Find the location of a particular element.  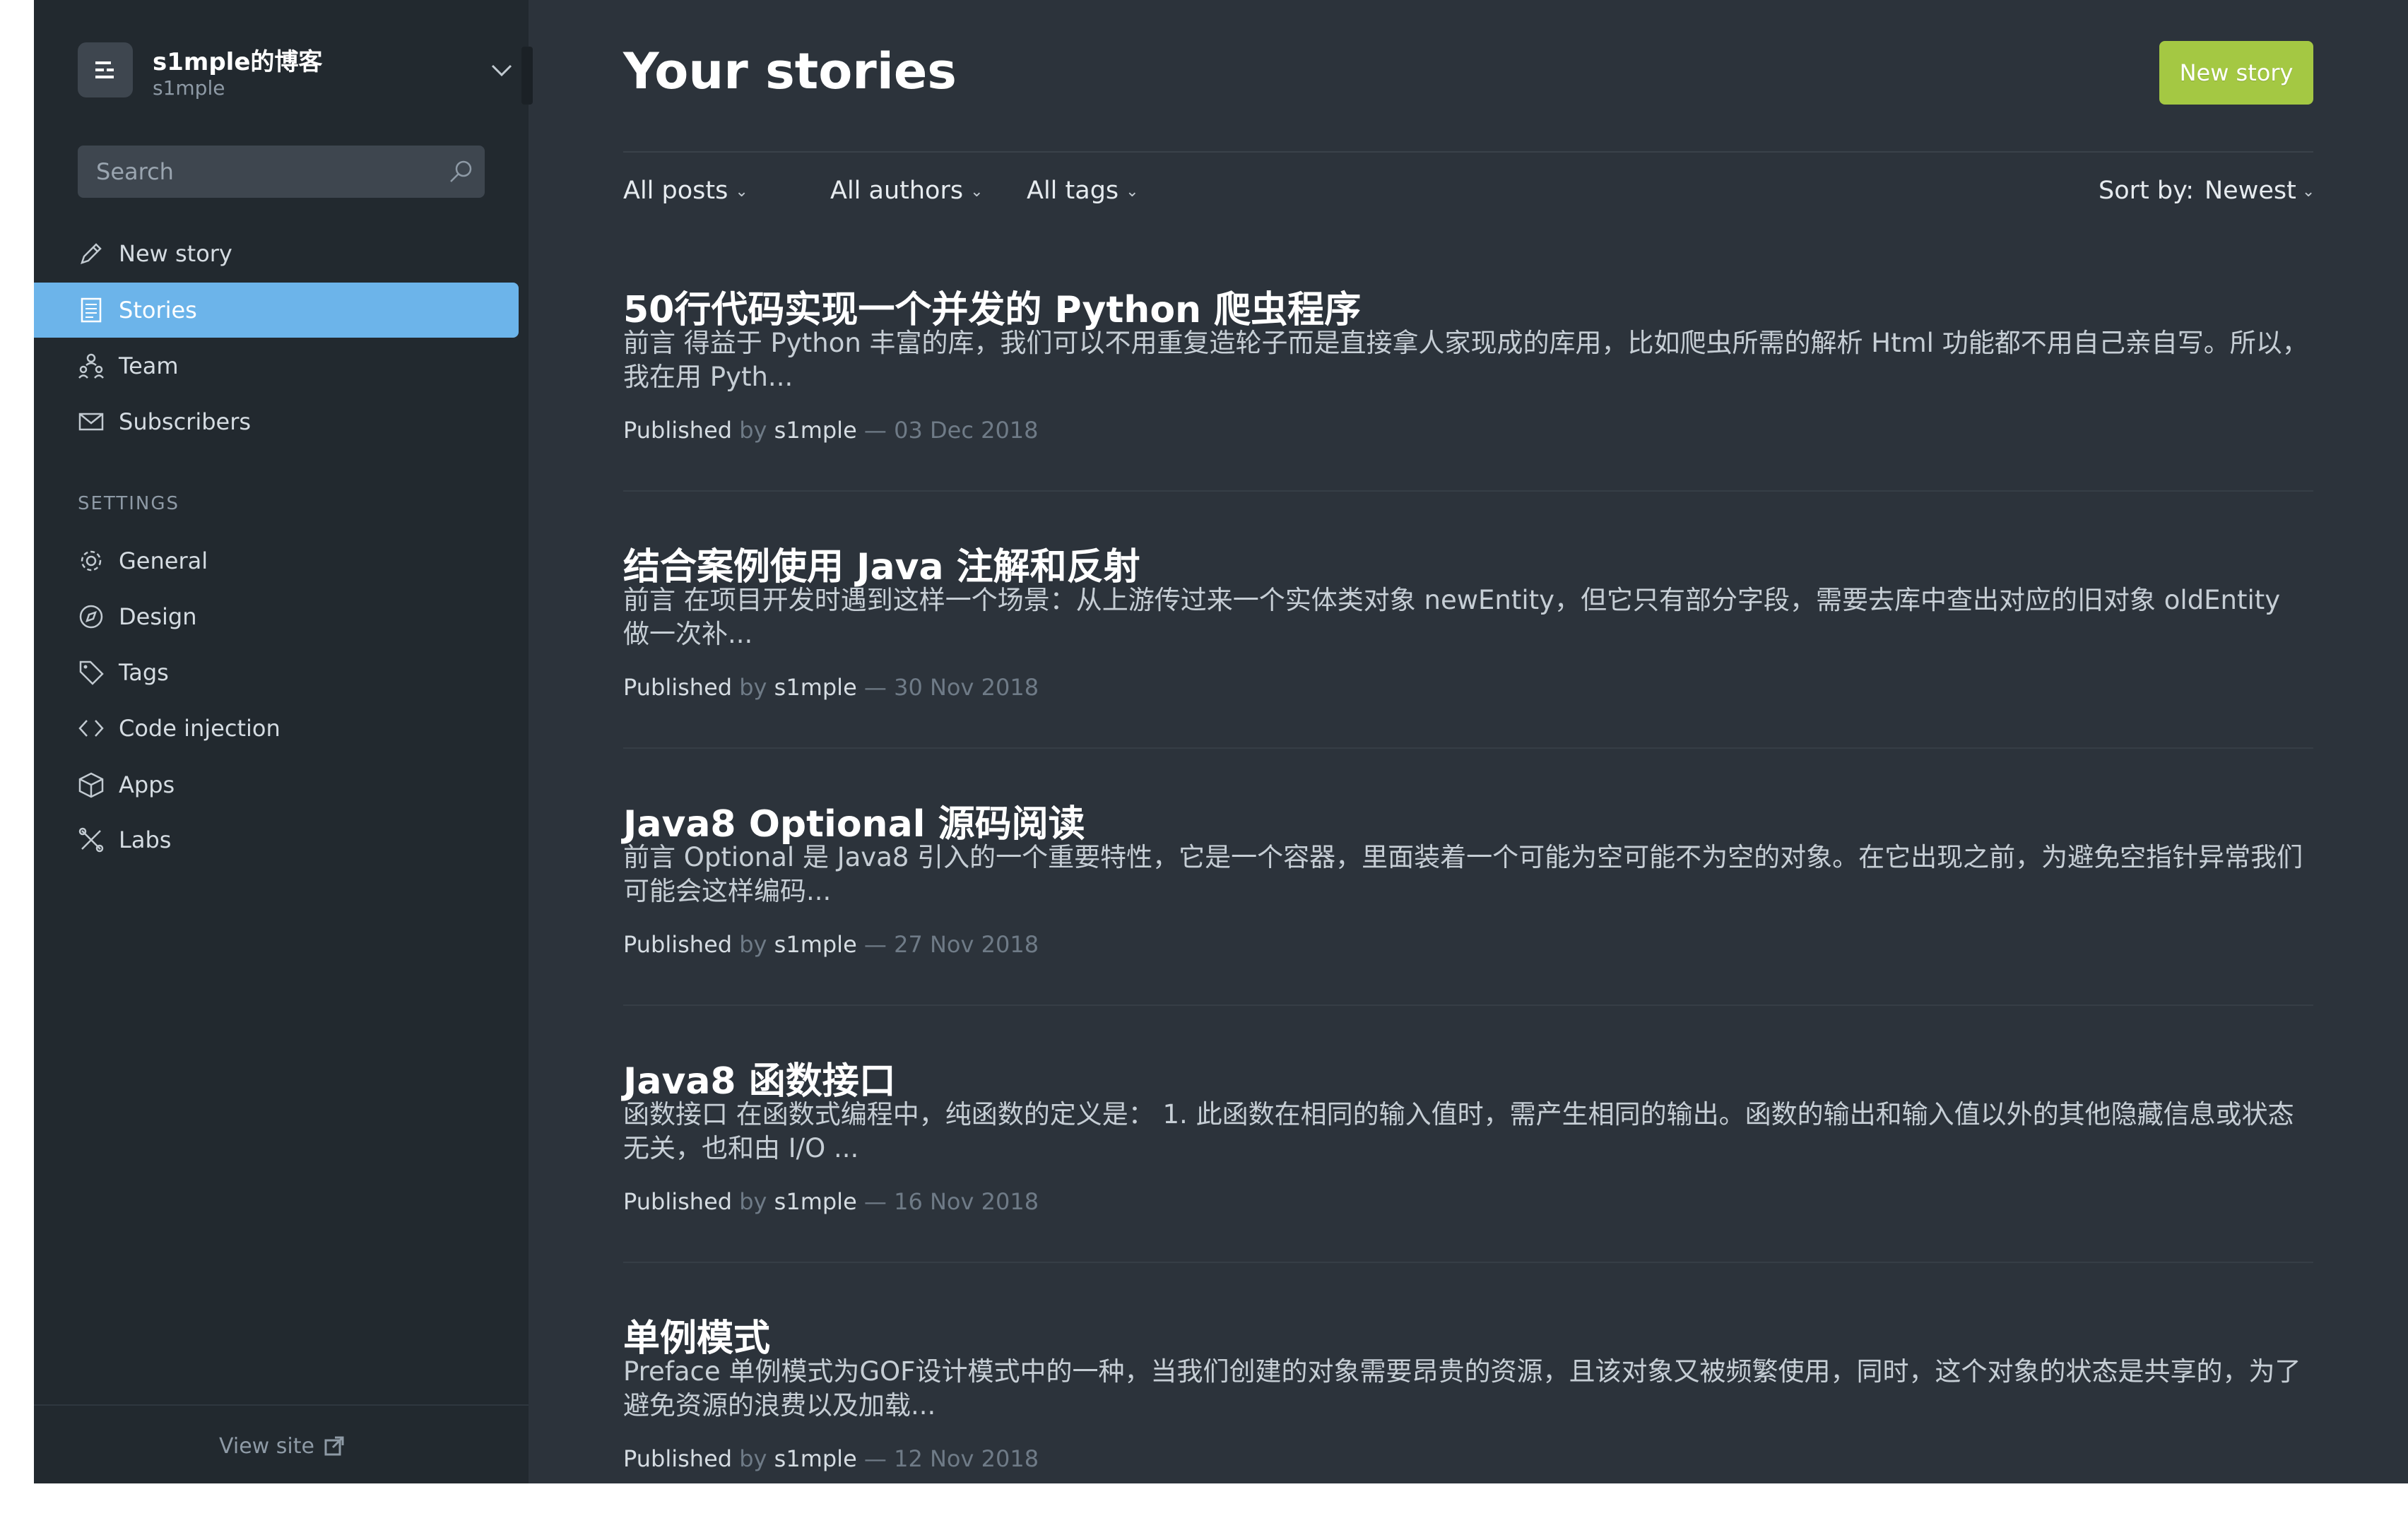

box-icon is located at coordinates (91, 785).